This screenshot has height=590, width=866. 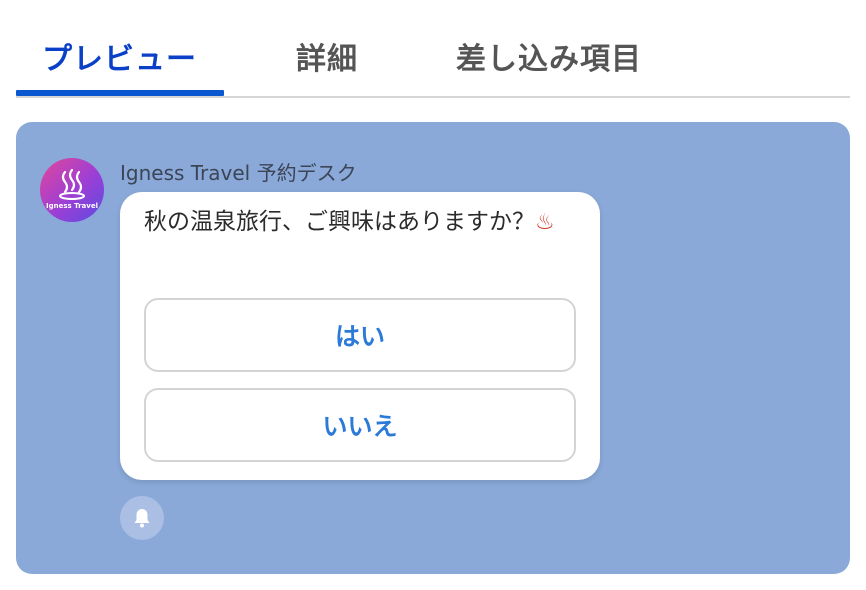 What do you see at coordinates (549, 57) in the screenshot?
I see `tab-merge-fields: 差し込み項目` at bounding box center [549, 57].